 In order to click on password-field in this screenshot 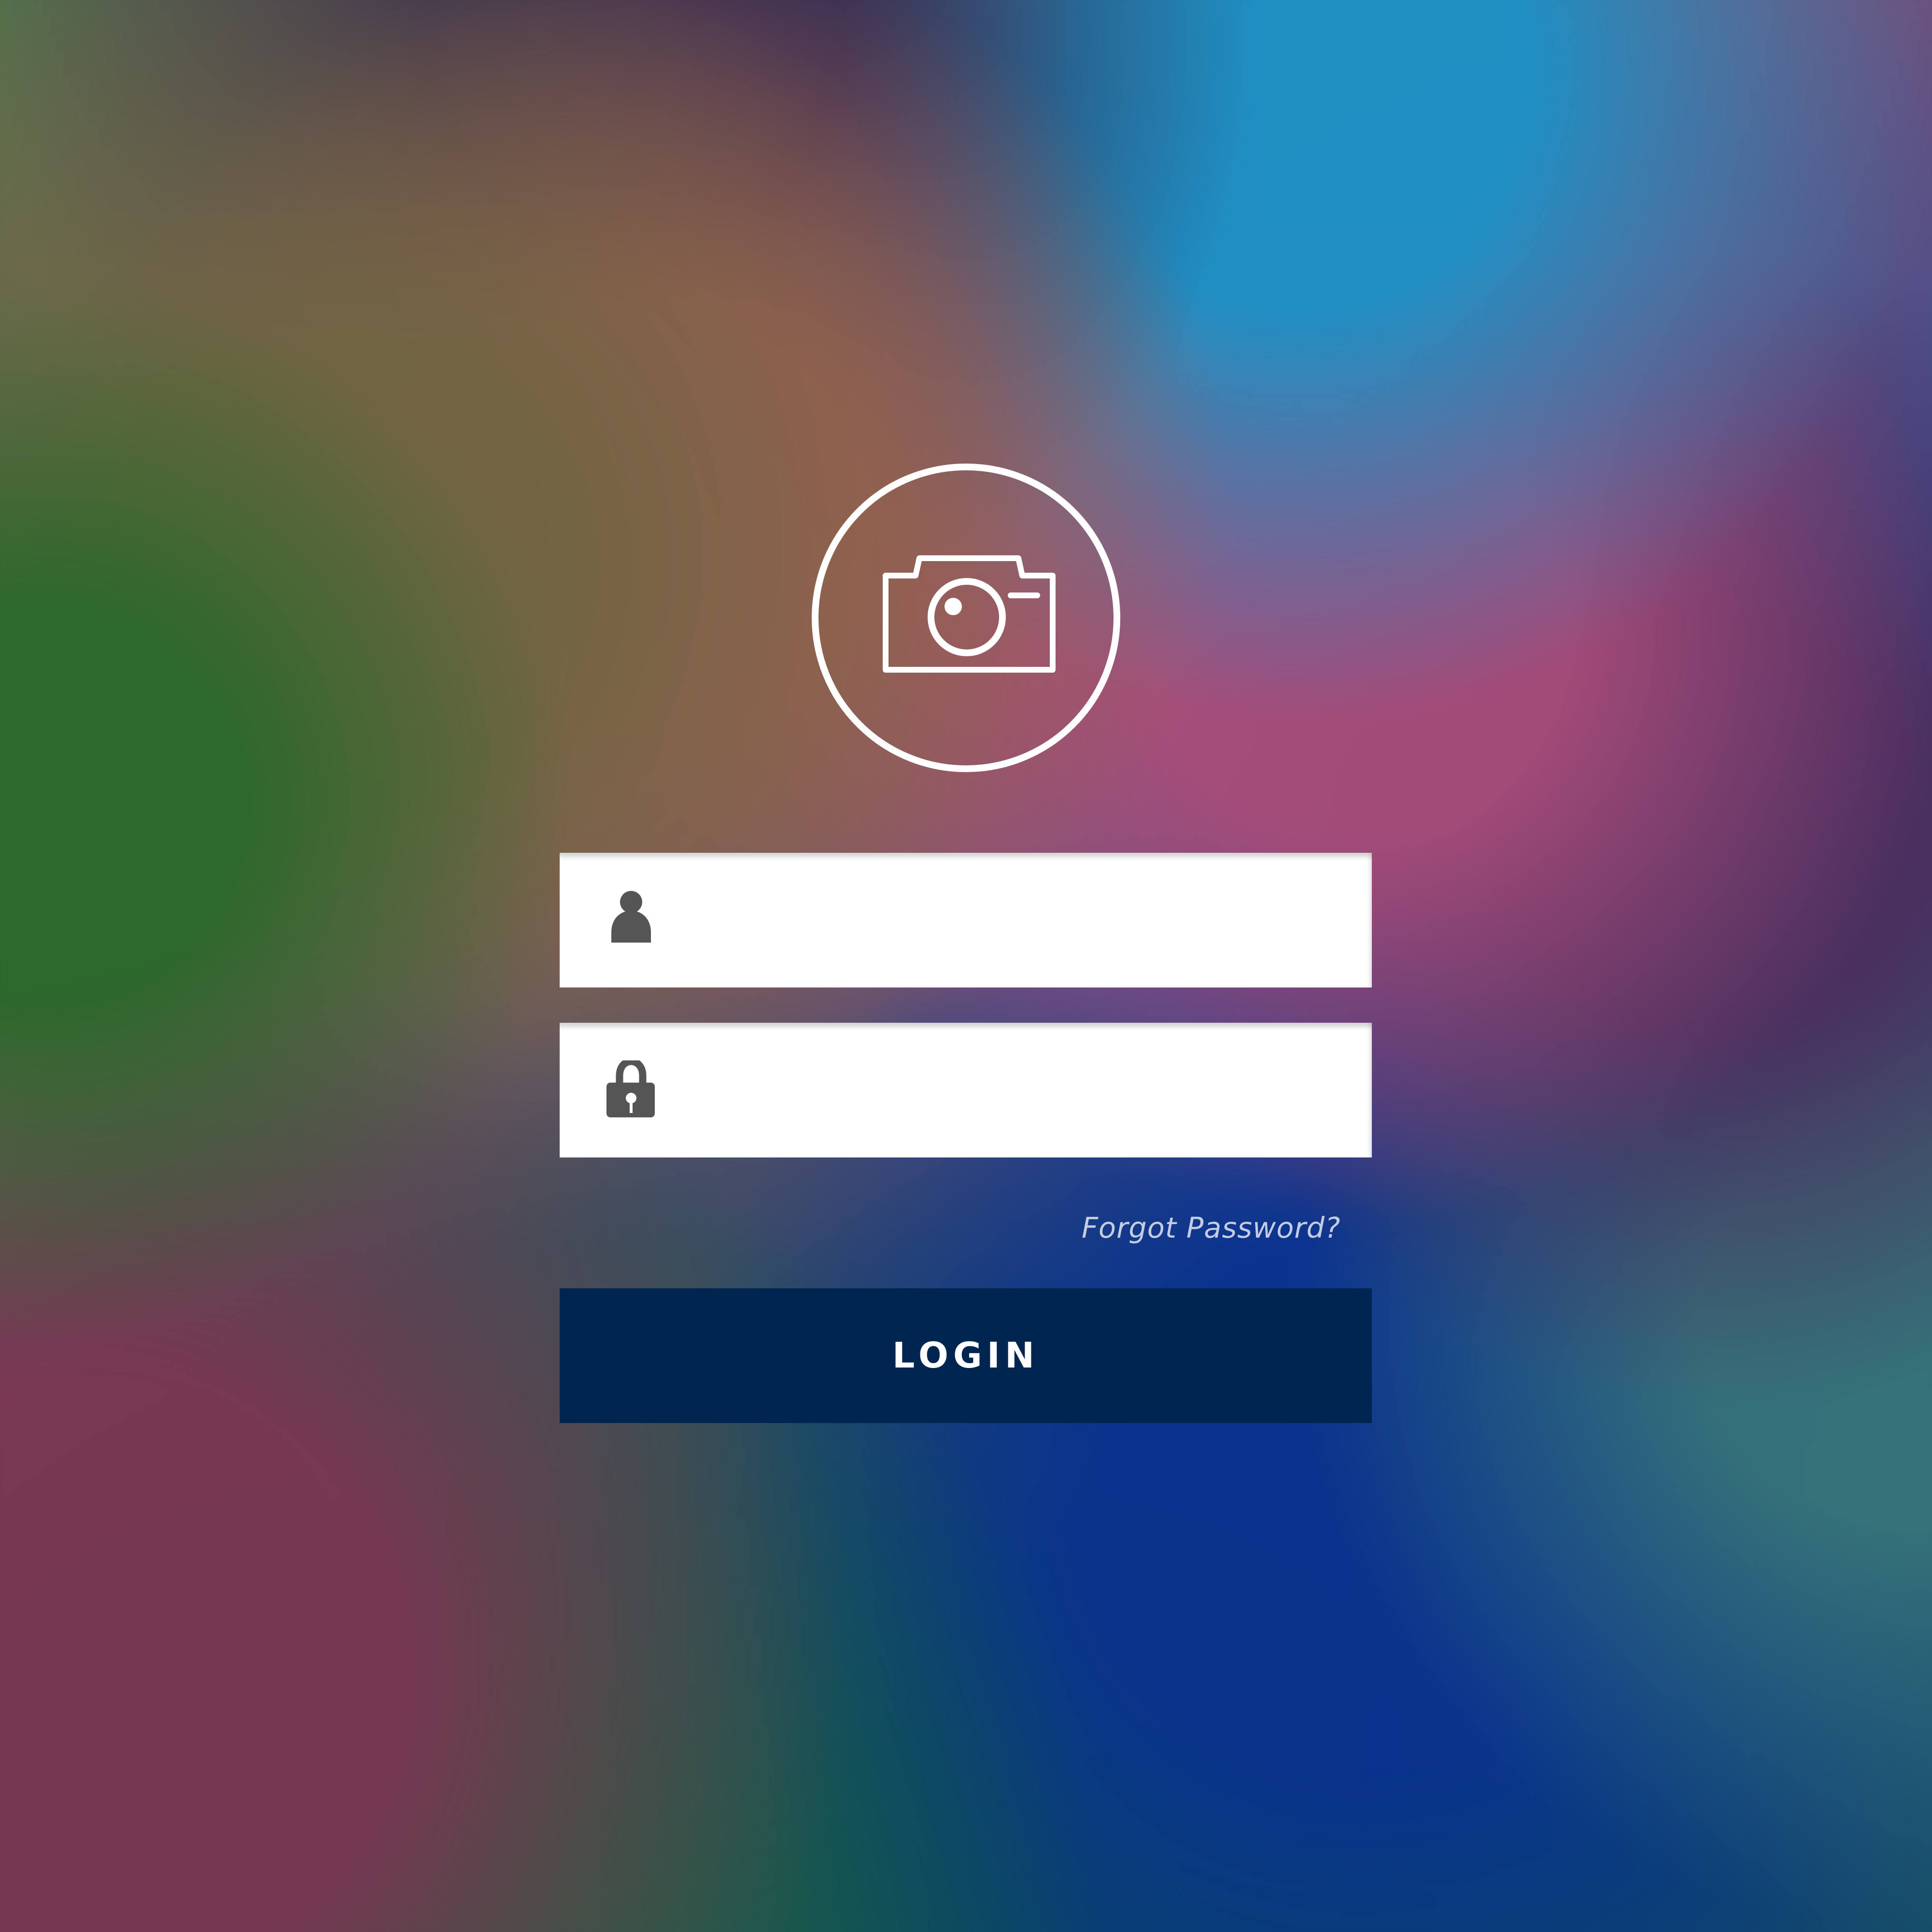, I will do `click(966, 1090)`.